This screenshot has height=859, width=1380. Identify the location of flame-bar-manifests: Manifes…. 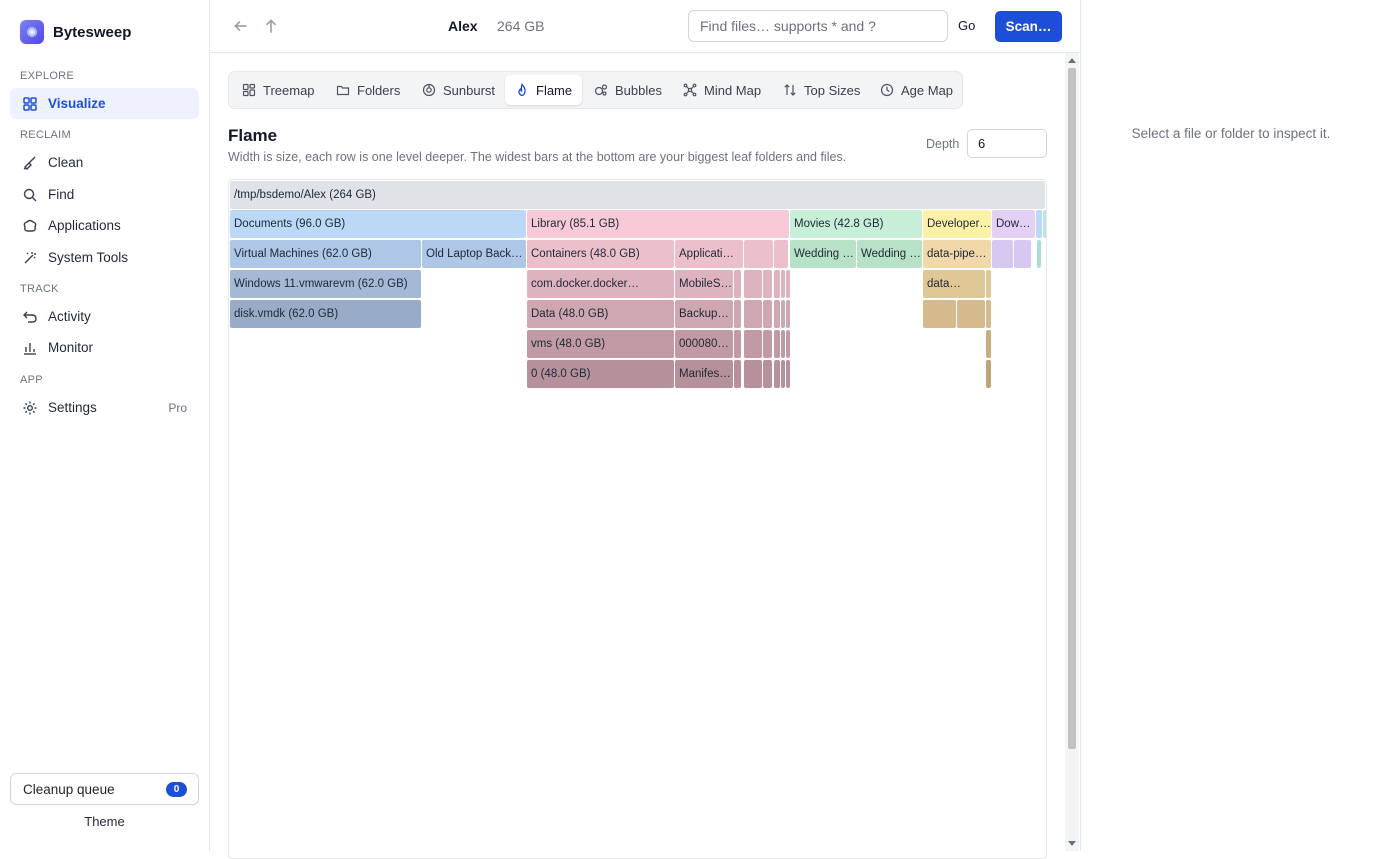
(704, 374).